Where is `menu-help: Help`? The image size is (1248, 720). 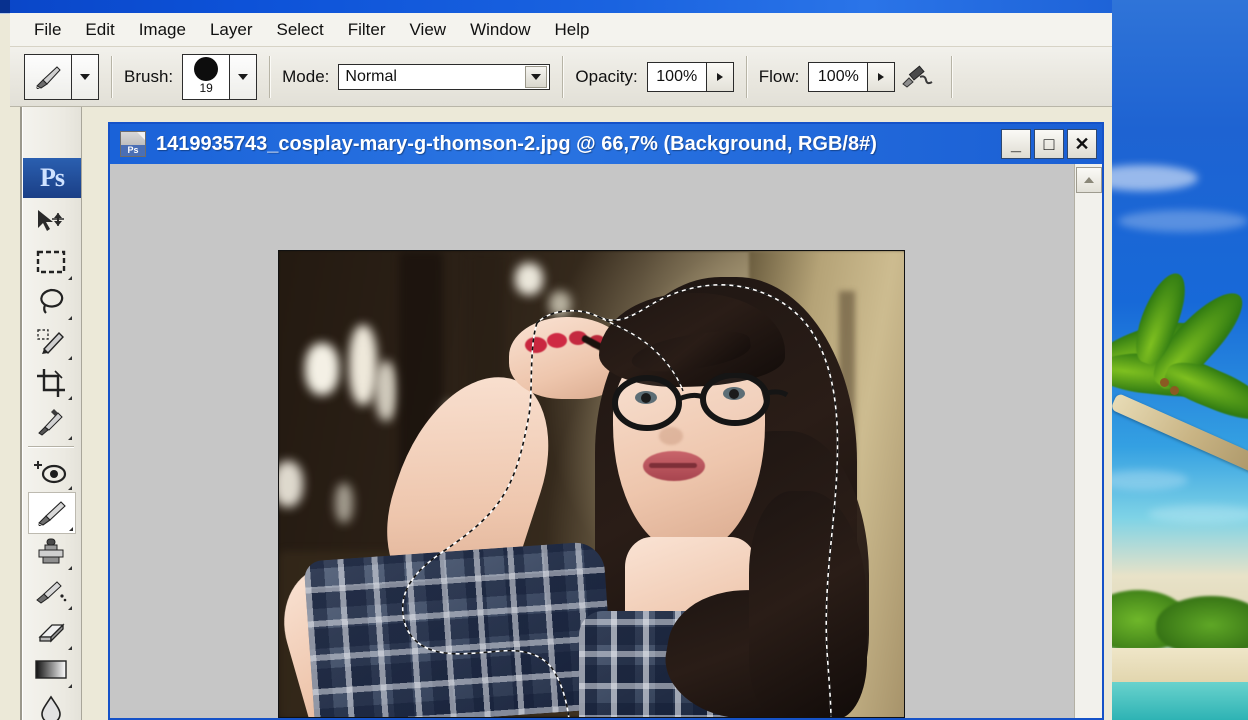 menu-help: Help is located at coordinates (572, 30).